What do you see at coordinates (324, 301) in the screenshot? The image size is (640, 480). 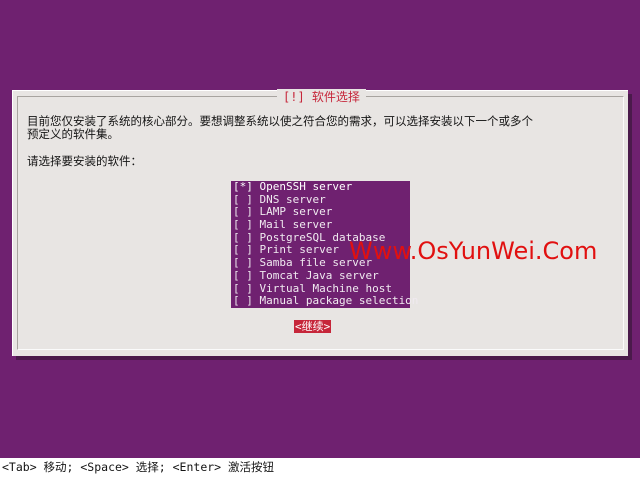 I see `software-item-manual-package: [ ] Manual package selection` at bounding box center [324, 301].